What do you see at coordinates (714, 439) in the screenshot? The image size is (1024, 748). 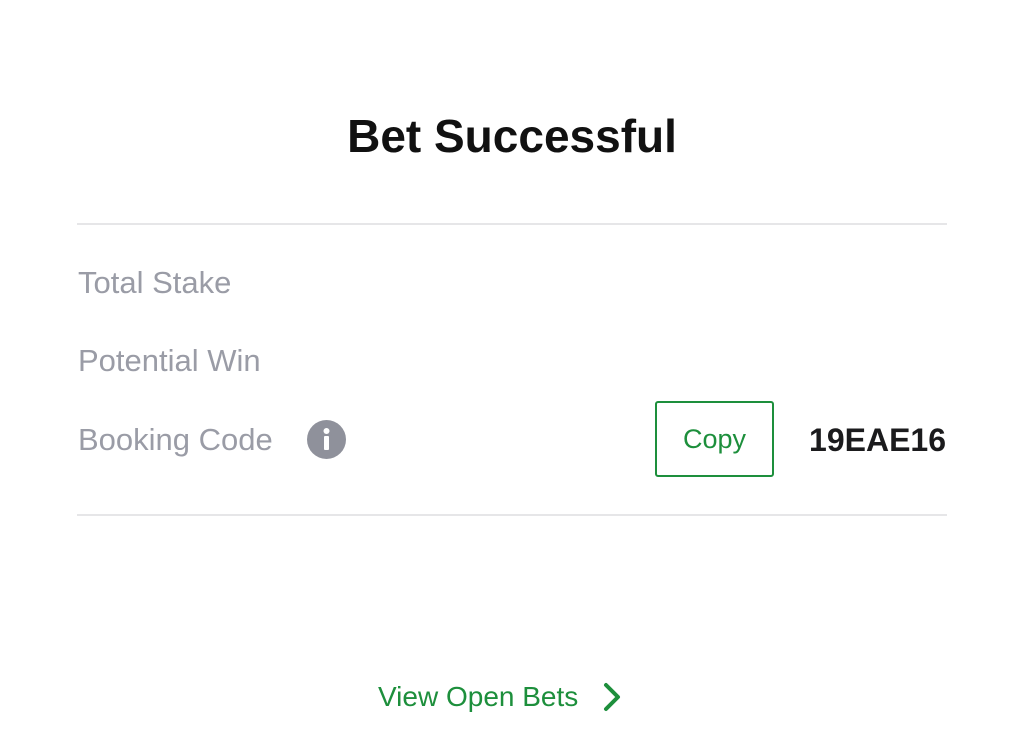 I see `copy-button: Copy` at bounding box center [714, 439].